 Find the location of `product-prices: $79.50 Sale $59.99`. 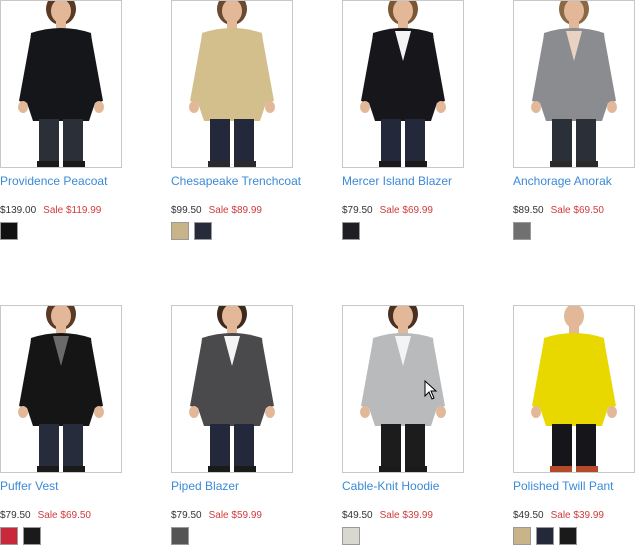

product-prices: $79.50 Sale $59.99 is located at coordinates (216, 515).